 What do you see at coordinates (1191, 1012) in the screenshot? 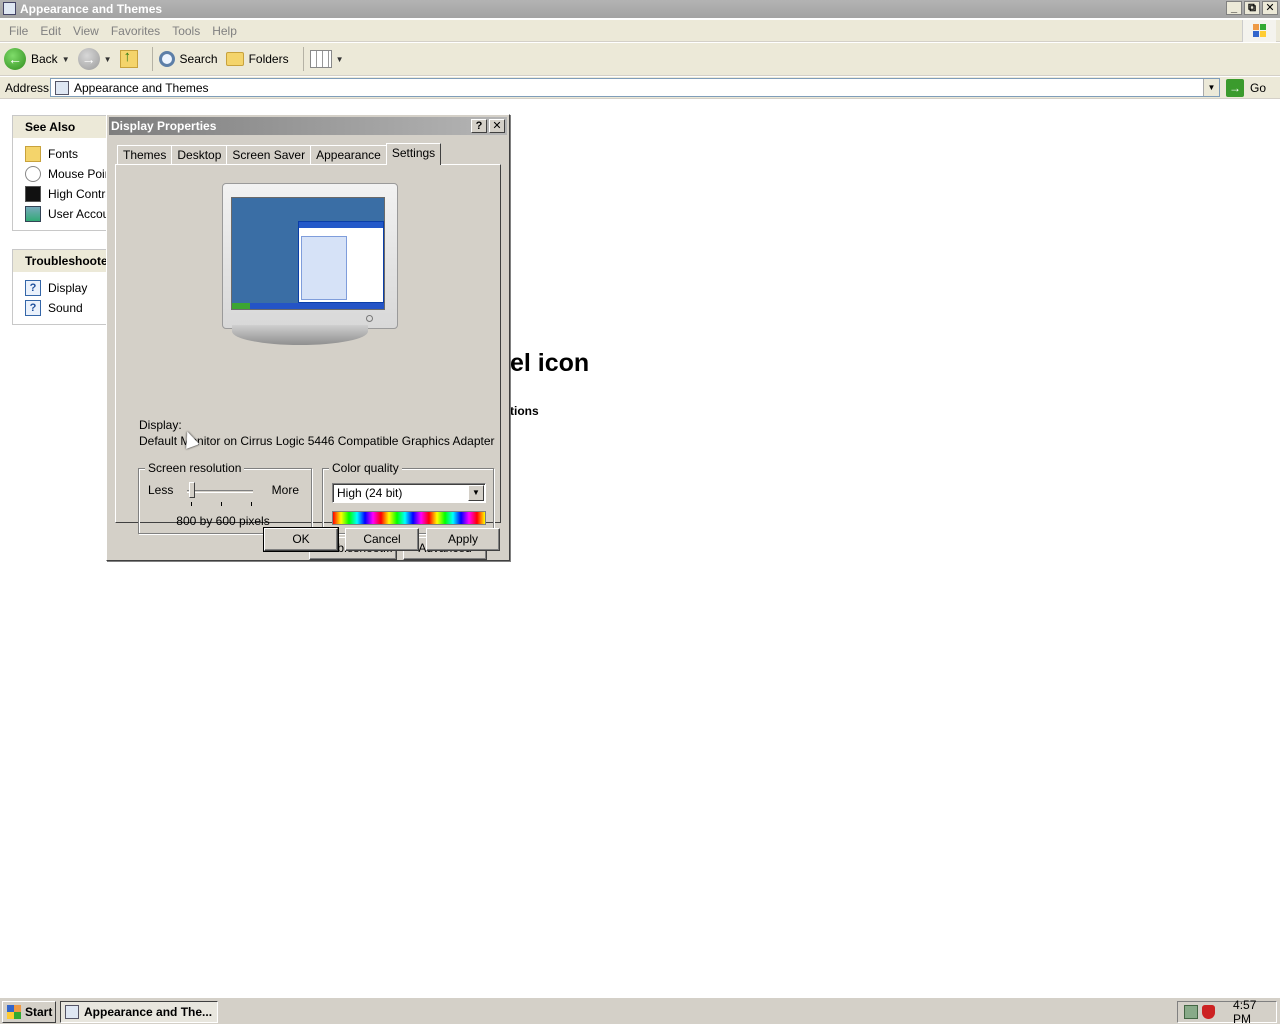
I see `network-icon` at bounding box center [1191, 1012].